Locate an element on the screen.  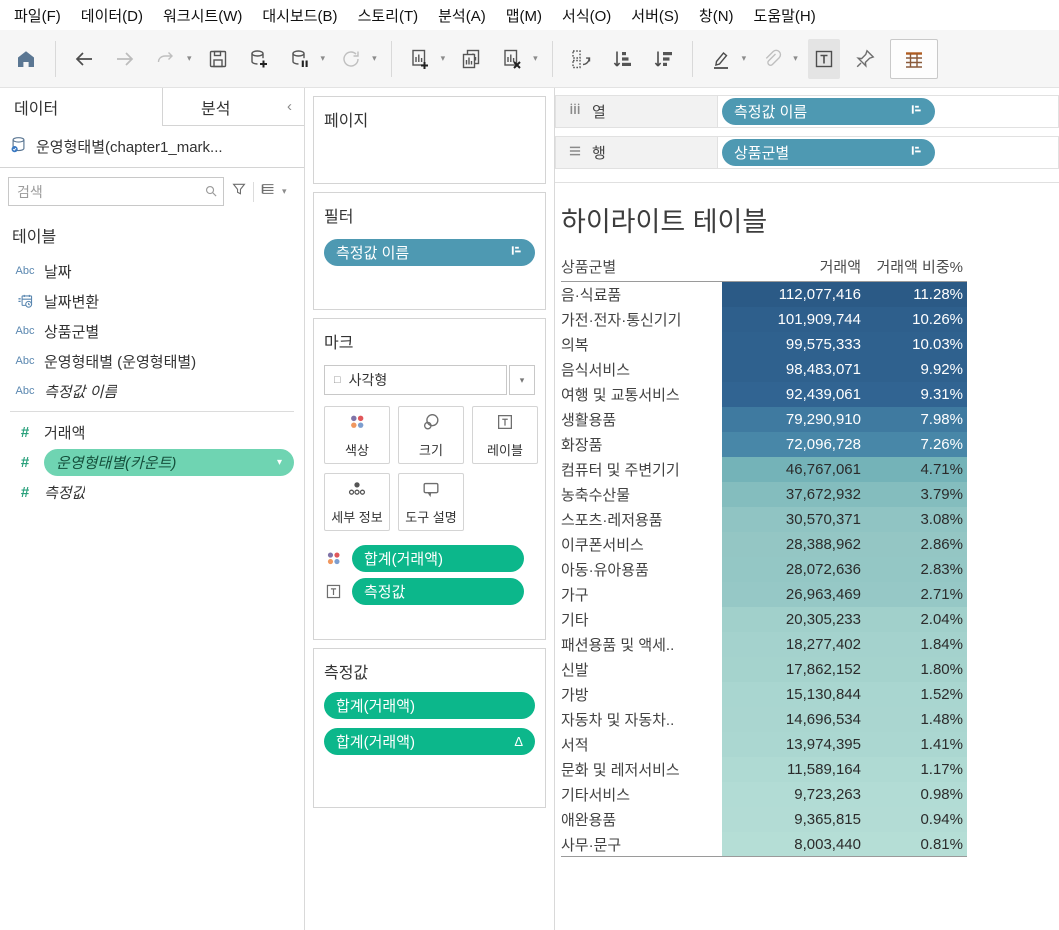
row-label-cell: 서적 is located at coordinates (641, 744).